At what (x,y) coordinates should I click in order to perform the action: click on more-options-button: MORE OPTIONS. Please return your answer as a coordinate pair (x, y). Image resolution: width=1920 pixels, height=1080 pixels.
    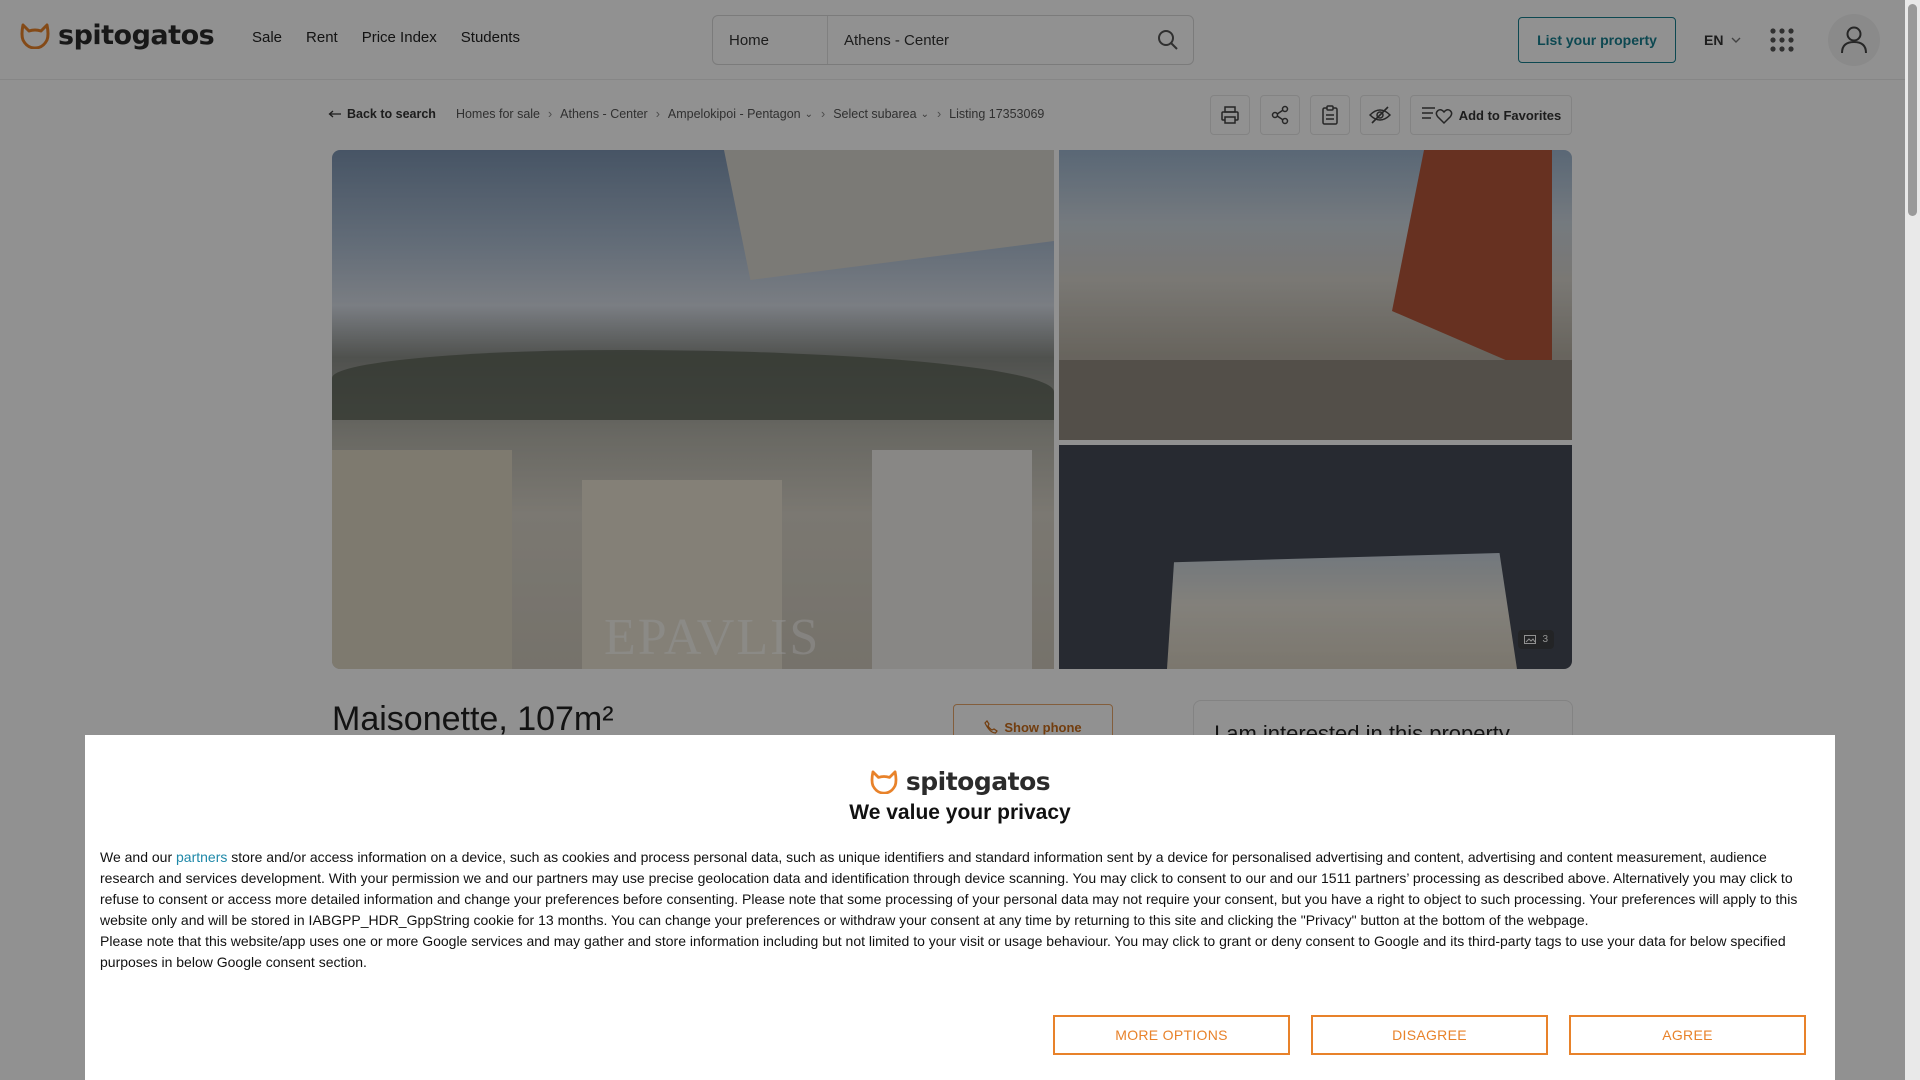
    Looking at the image, I should click on (1171, 1035).